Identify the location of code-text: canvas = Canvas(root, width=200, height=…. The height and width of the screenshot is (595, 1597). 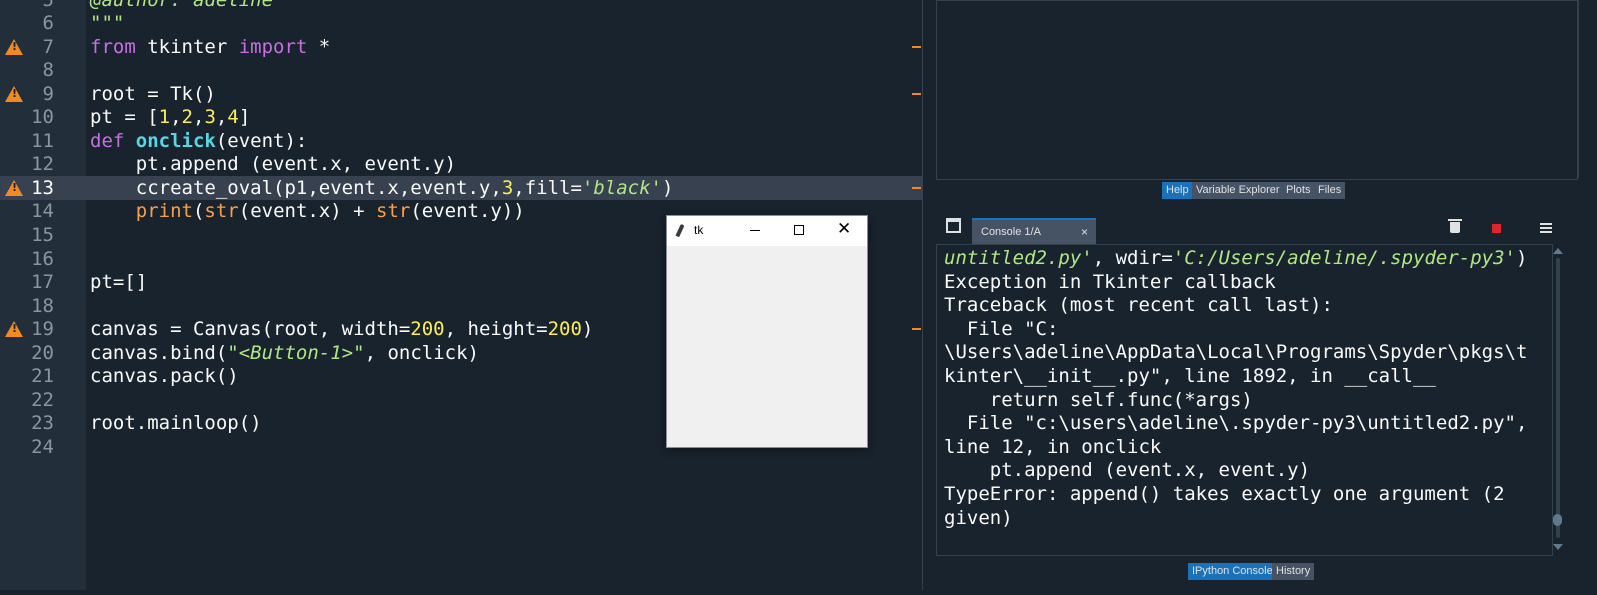
(341, 329).